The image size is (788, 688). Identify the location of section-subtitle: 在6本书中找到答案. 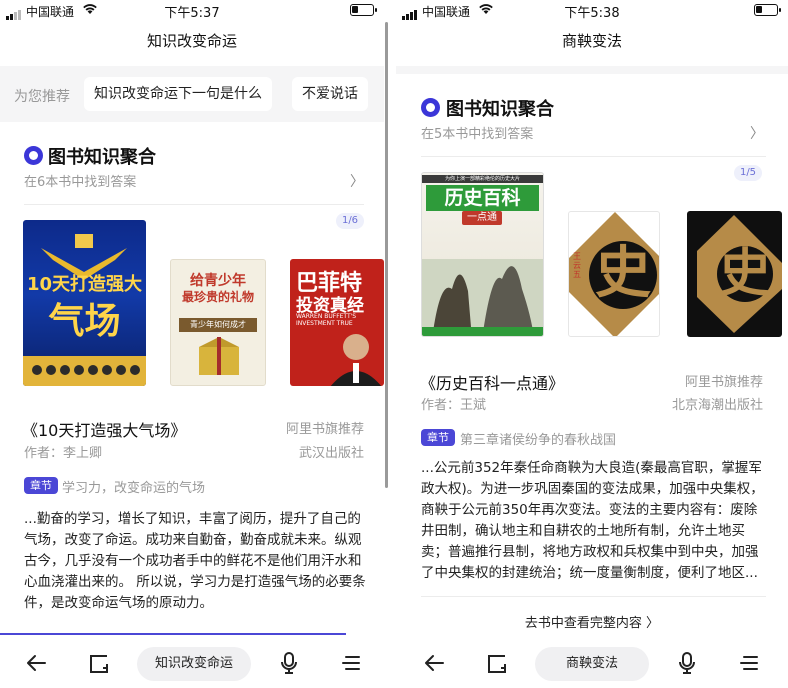
(80, 180).